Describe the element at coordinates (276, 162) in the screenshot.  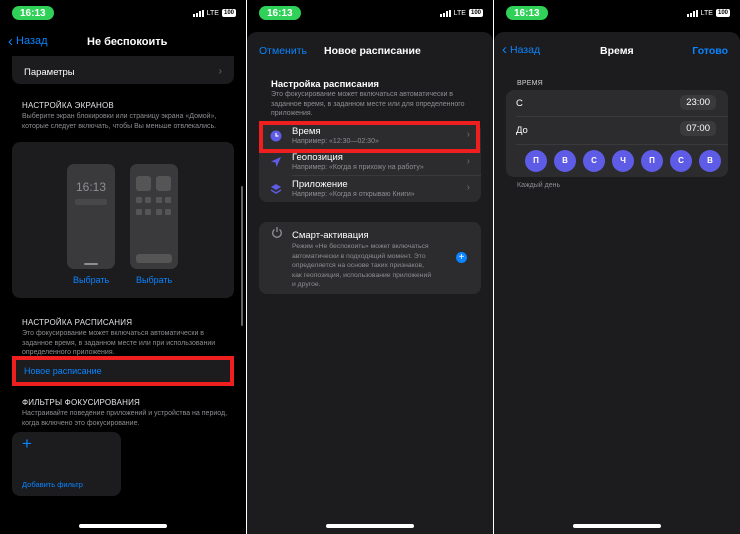
I see `location-arrow-icon` at that location.